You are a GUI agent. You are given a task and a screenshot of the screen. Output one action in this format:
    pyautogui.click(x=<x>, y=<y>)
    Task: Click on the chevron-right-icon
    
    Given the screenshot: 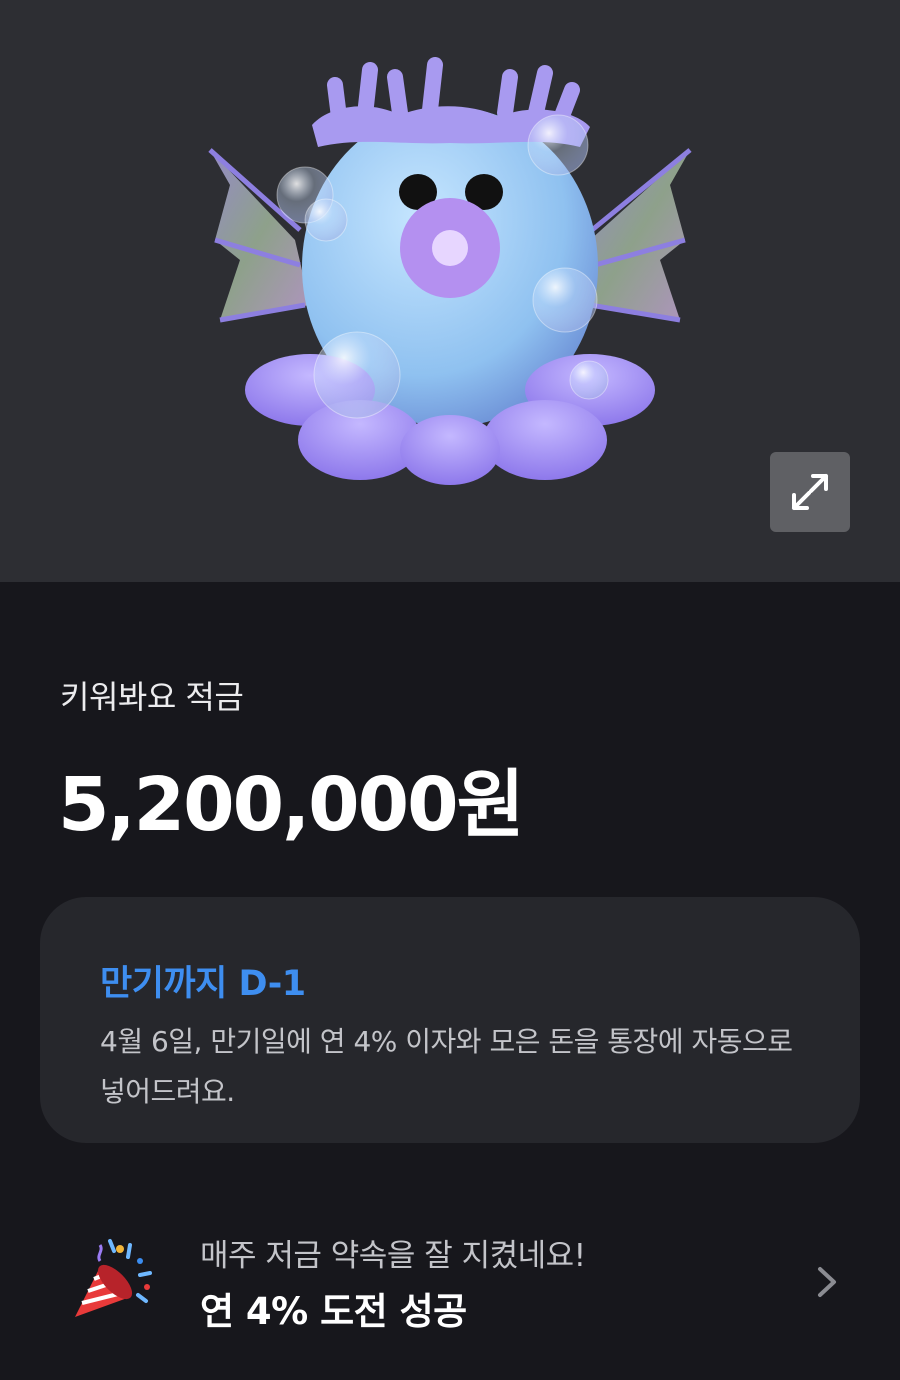 What is the action you would take?
    pyautogui.click(x=827, y=1282)
    